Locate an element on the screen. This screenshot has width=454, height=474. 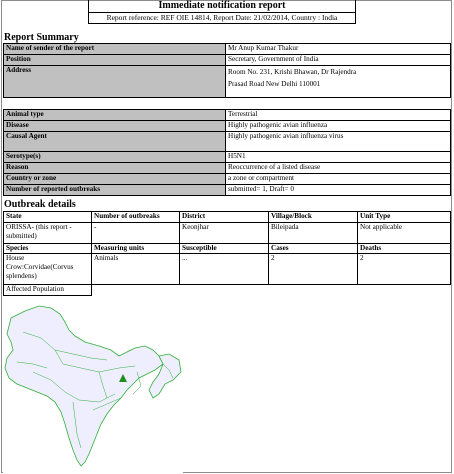
column-header: Measuring units is located at coordinates (135, 248).